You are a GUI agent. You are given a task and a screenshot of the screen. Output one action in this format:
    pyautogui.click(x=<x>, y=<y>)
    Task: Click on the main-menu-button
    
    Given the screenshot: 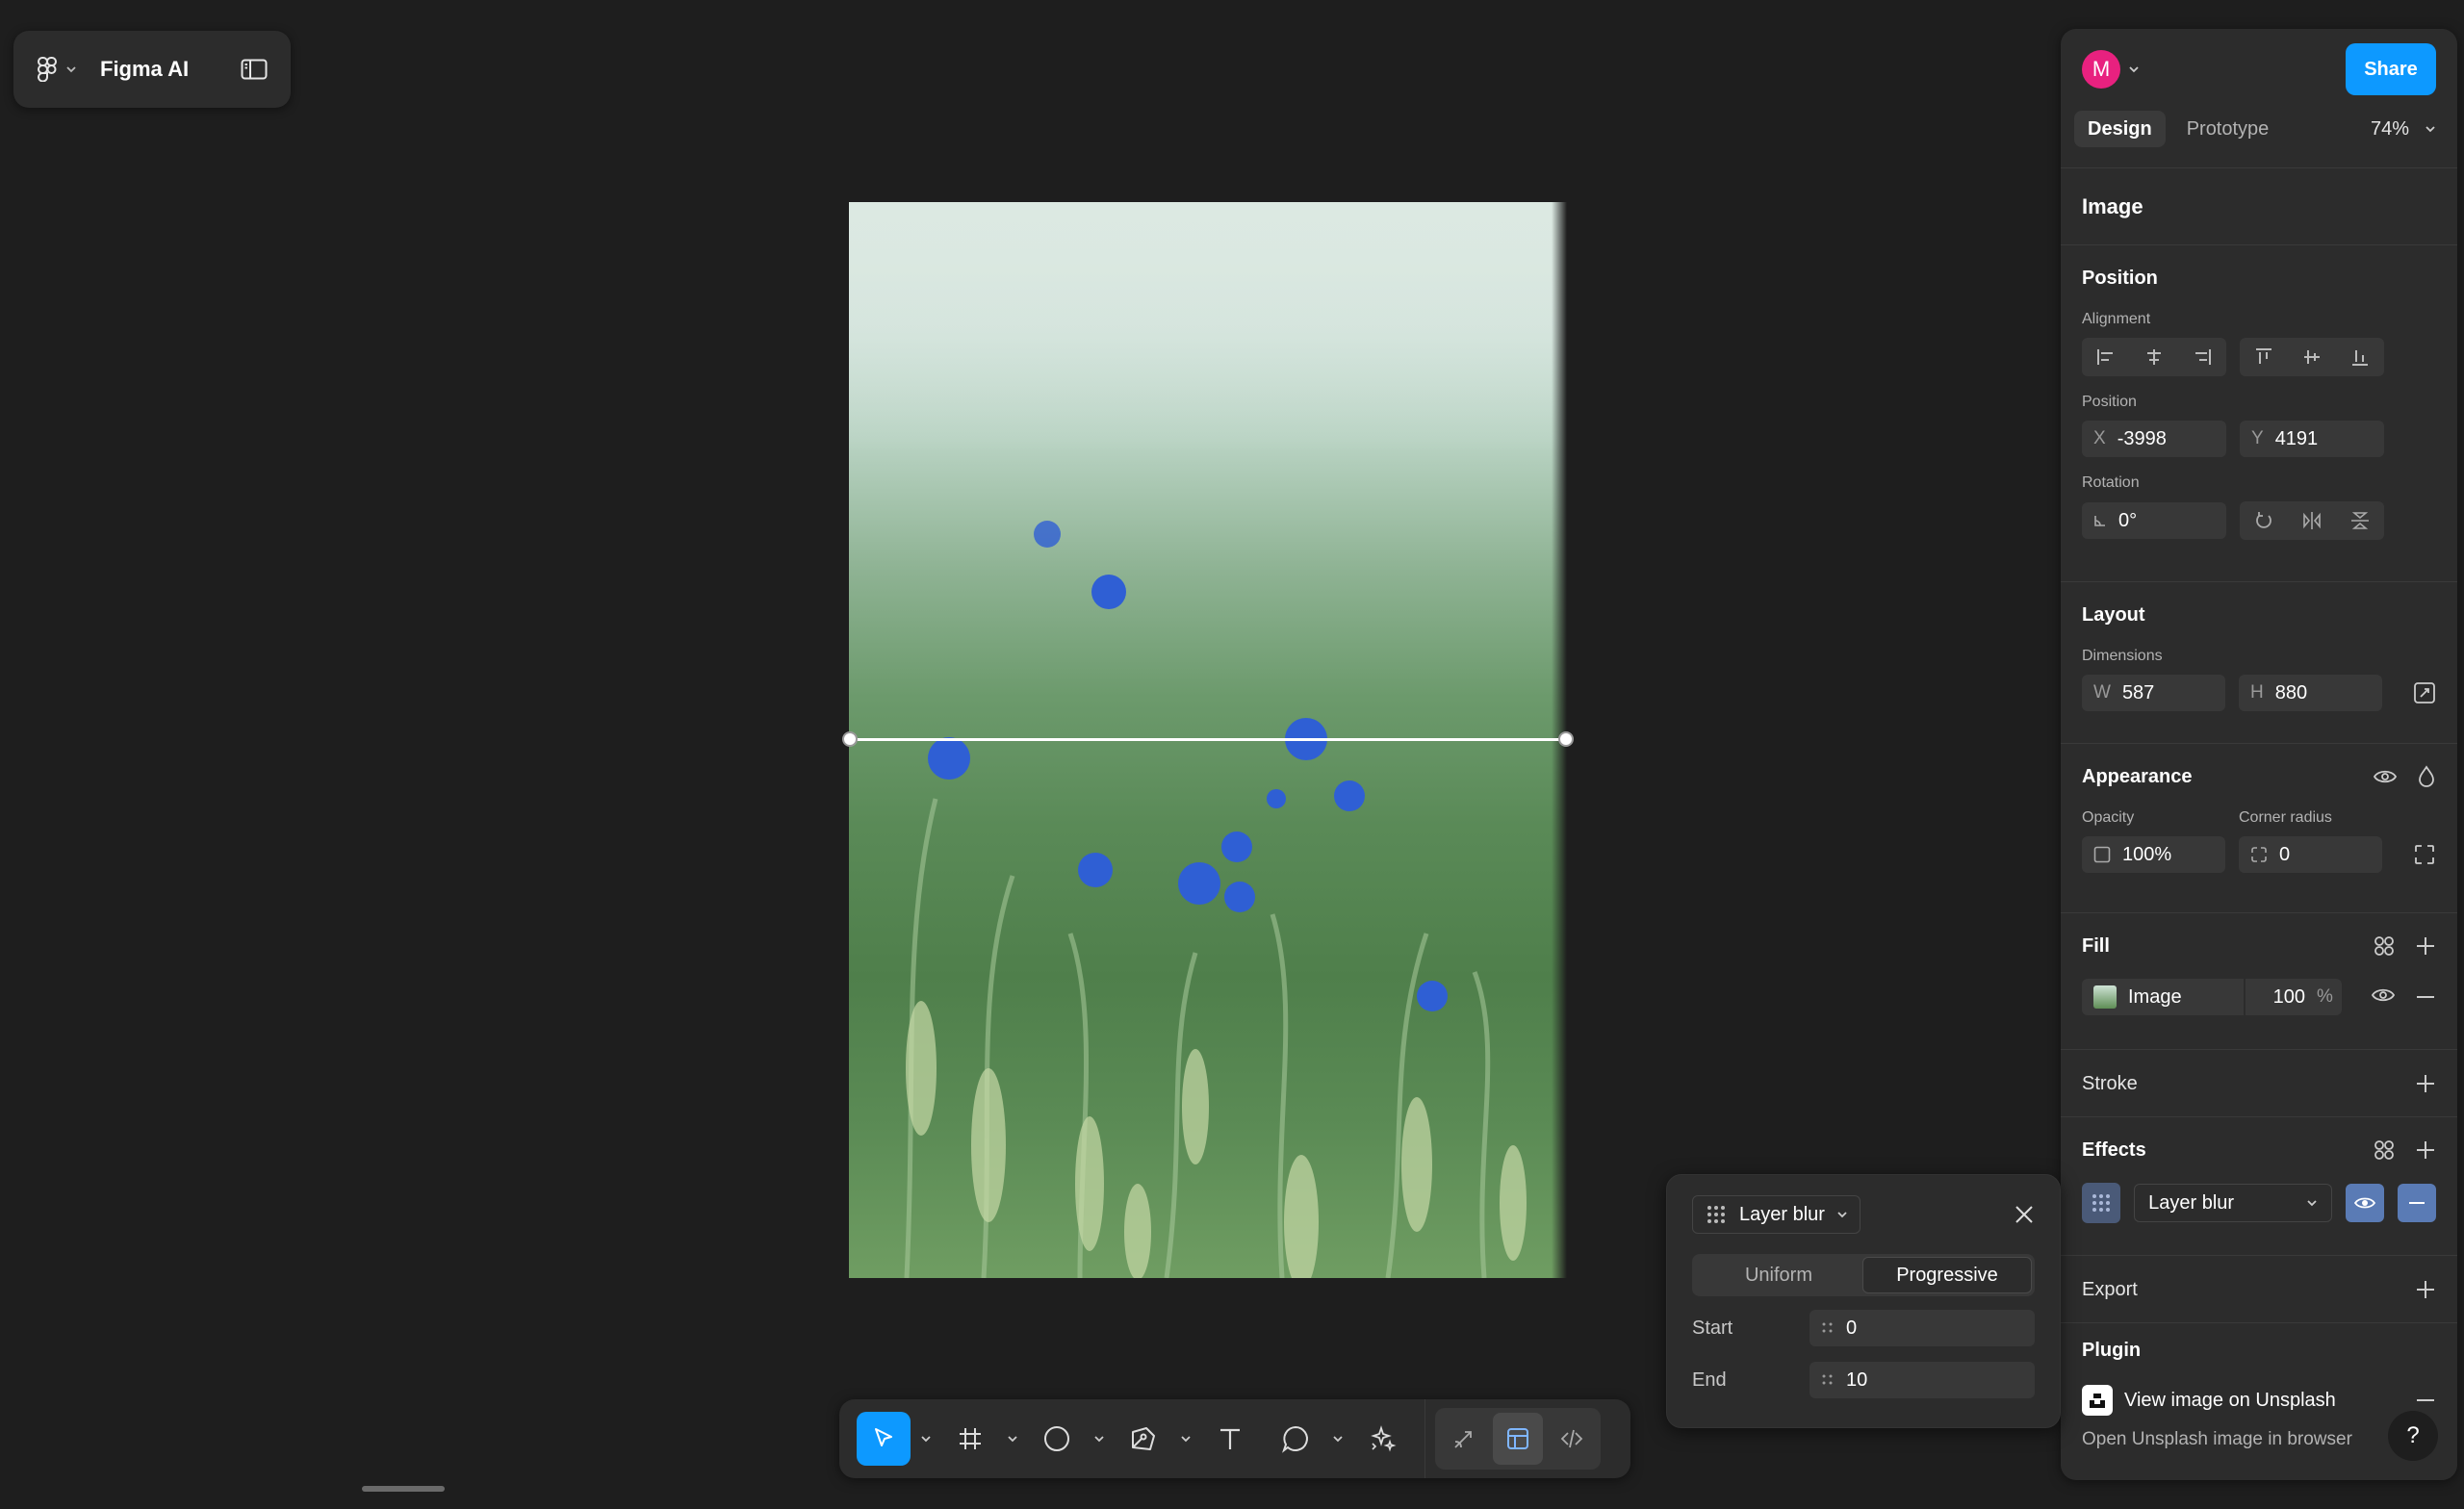 What is the action you would take?
    pyautogui.click(x=57, y=69)
    